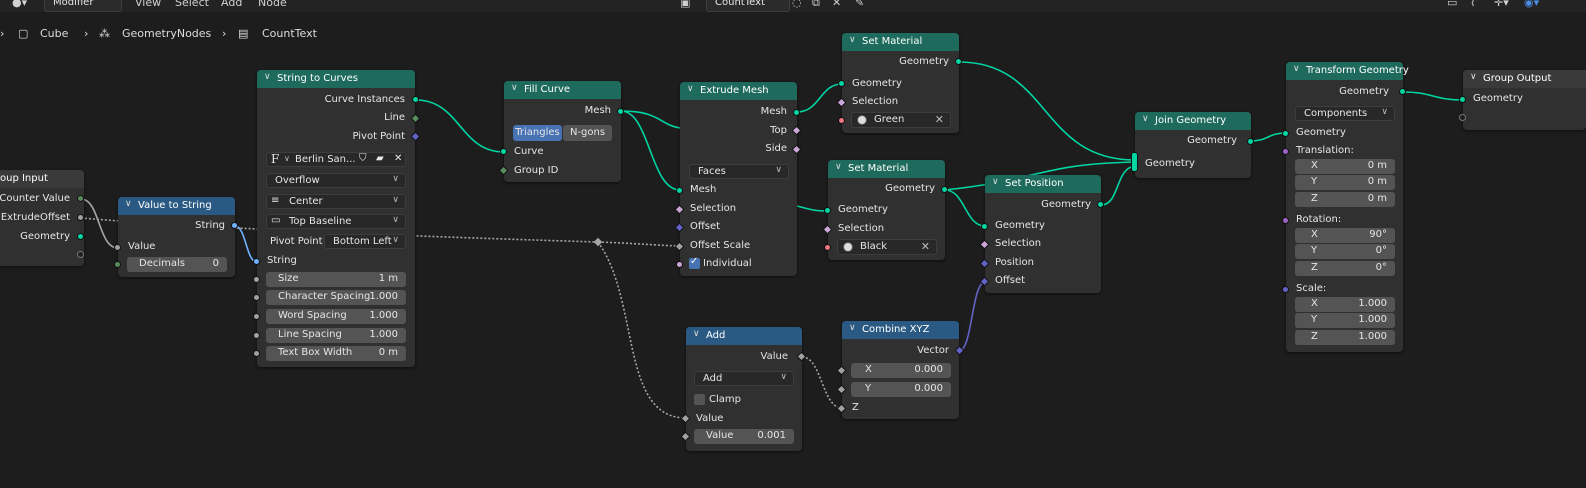  I want to click on word-spacing-field: Word Spacing 1.000, so click(336, 316).